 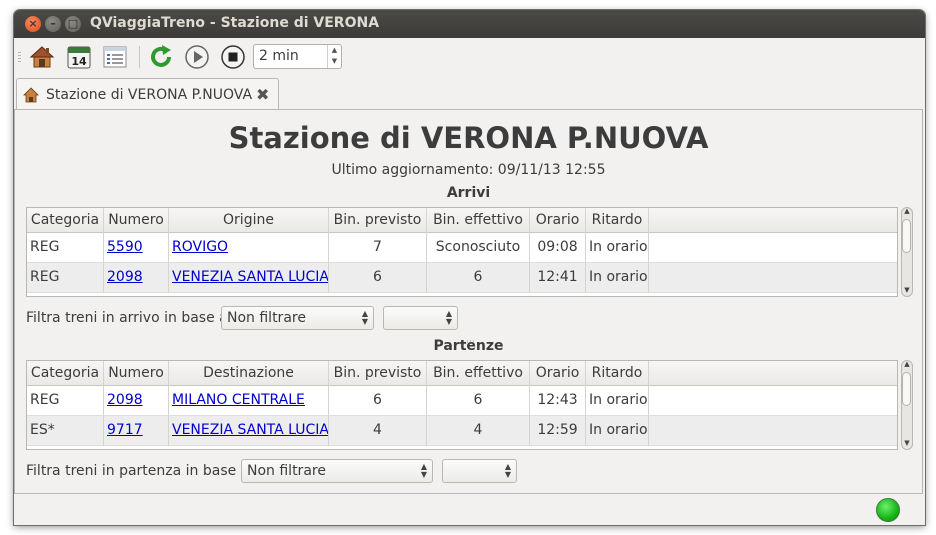 I want to click on table-row: REG 5590 ROVIGO 7 Sconosciuto 09:08 In orario, so click(x=462, y=248).